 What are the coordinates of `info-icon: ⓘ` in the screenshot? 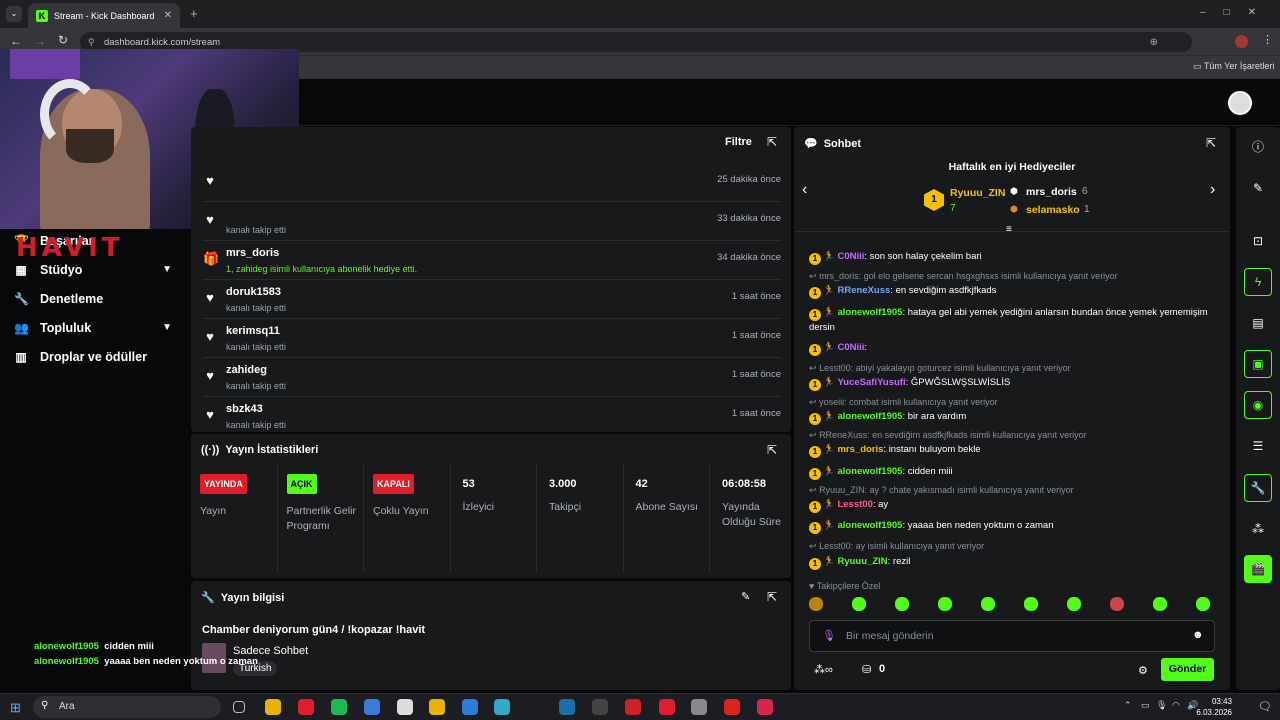 It's located at (1258, 146).